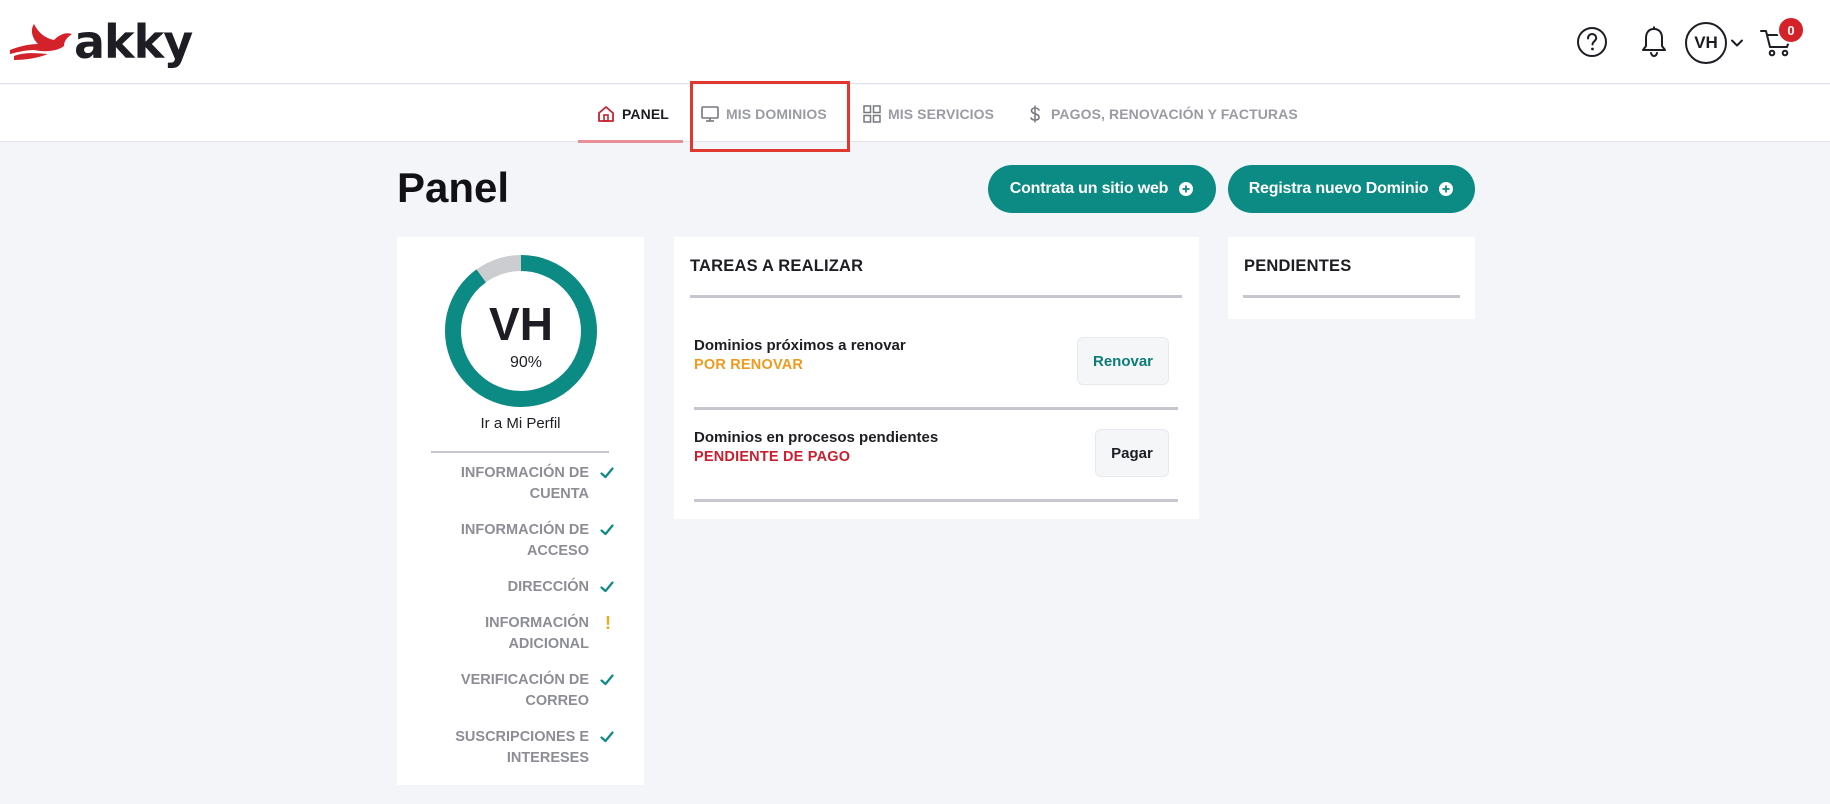 Image resolution: width=1830 pixels, height=804 pixels. Describe the element at coordinates (749, 365) in the screenshot. I see `task-status: POR RENOVAR` at that location.